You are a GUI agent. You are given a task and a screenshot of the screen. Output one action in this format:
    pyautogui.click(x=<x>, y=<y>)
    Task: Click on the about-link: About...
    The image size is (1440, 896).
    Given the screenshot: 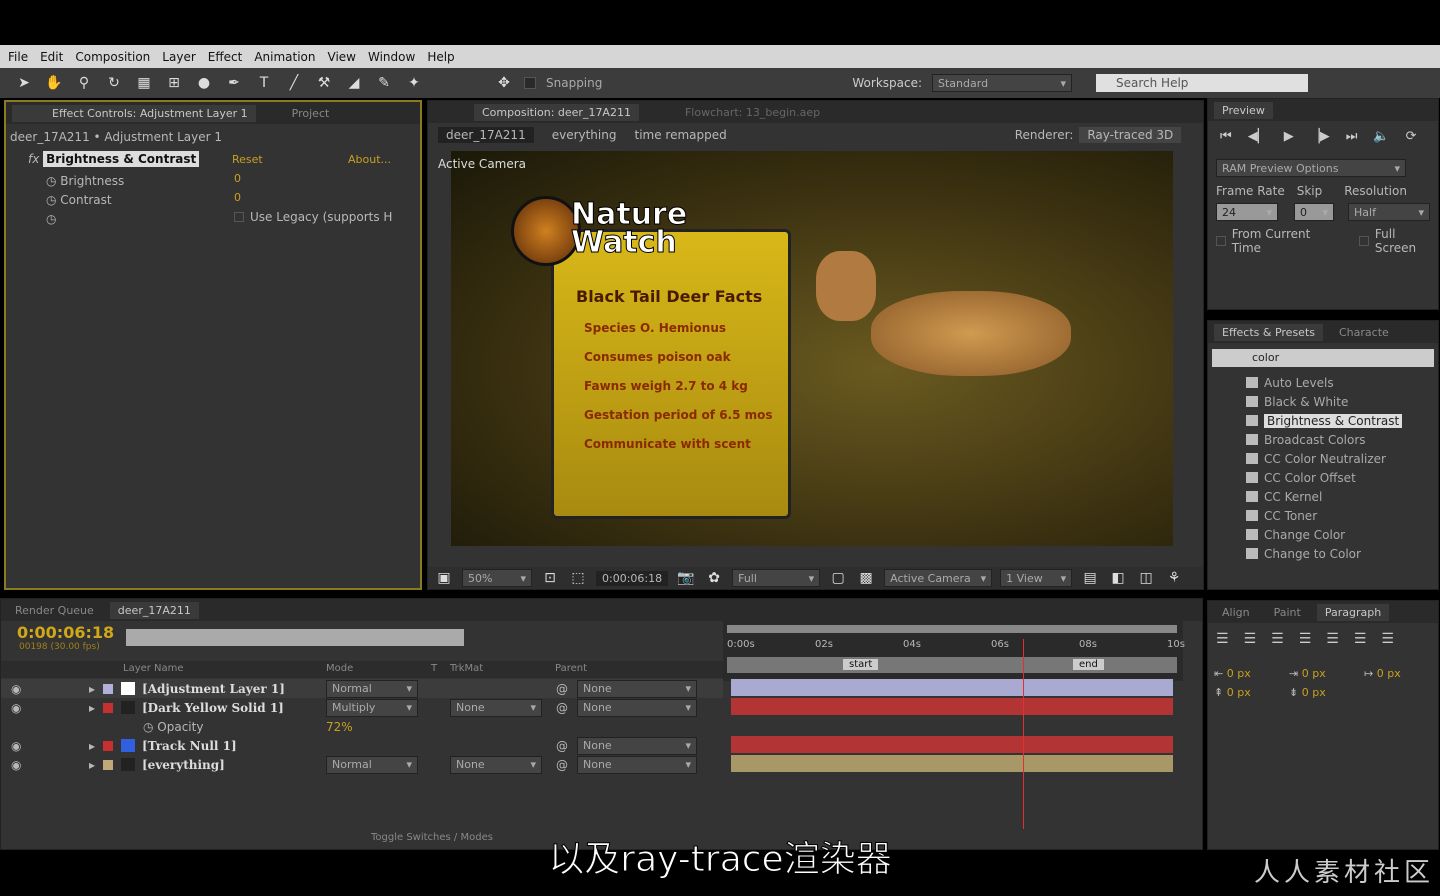 What is the action you would take?
    pyautogui.click(x=369, y=159)
    